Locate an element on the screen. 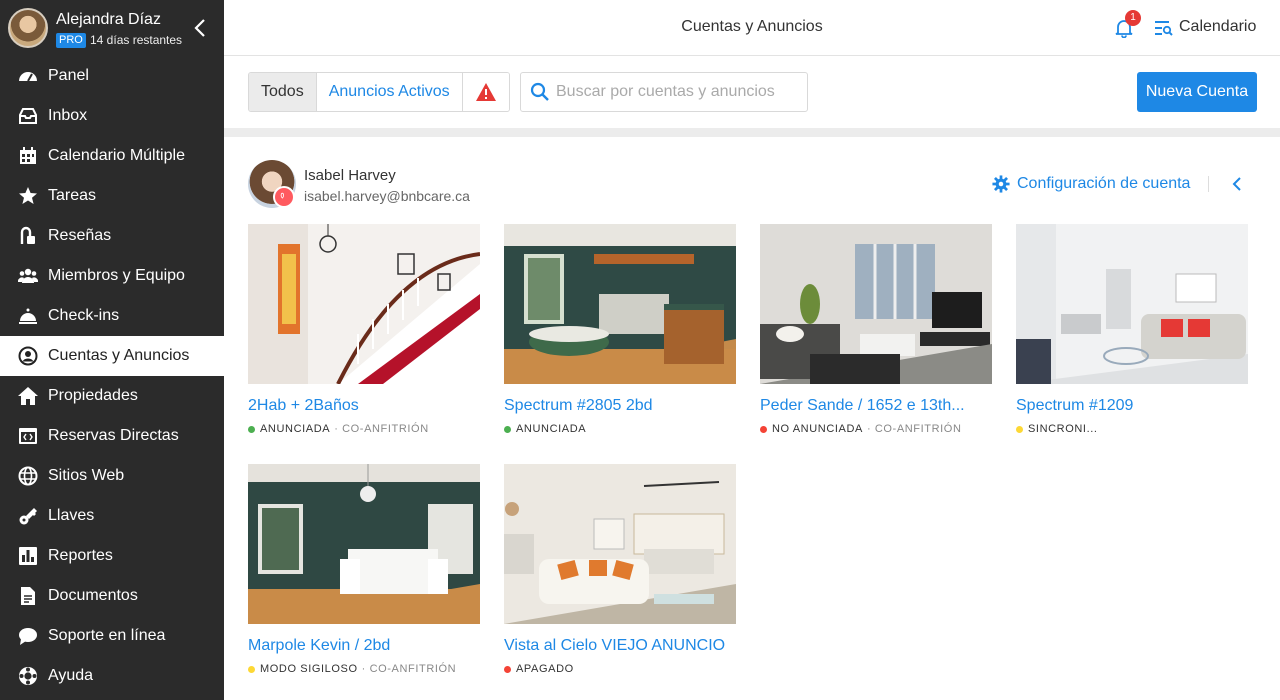 The image size is (1280, 700). account-circle-icon is located at coordinates (28, 356).